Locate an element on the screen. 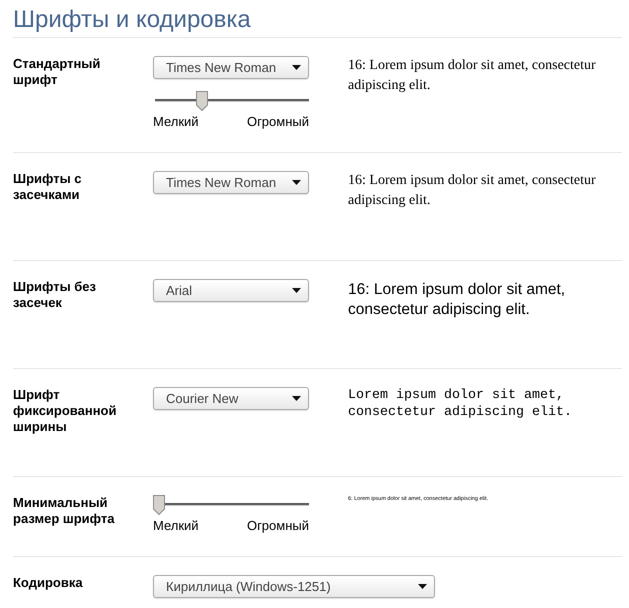 The width and height of the screenshot is (629, 608). setting-label: Минимальный размер шрифта is located at coordinates (64, 511).